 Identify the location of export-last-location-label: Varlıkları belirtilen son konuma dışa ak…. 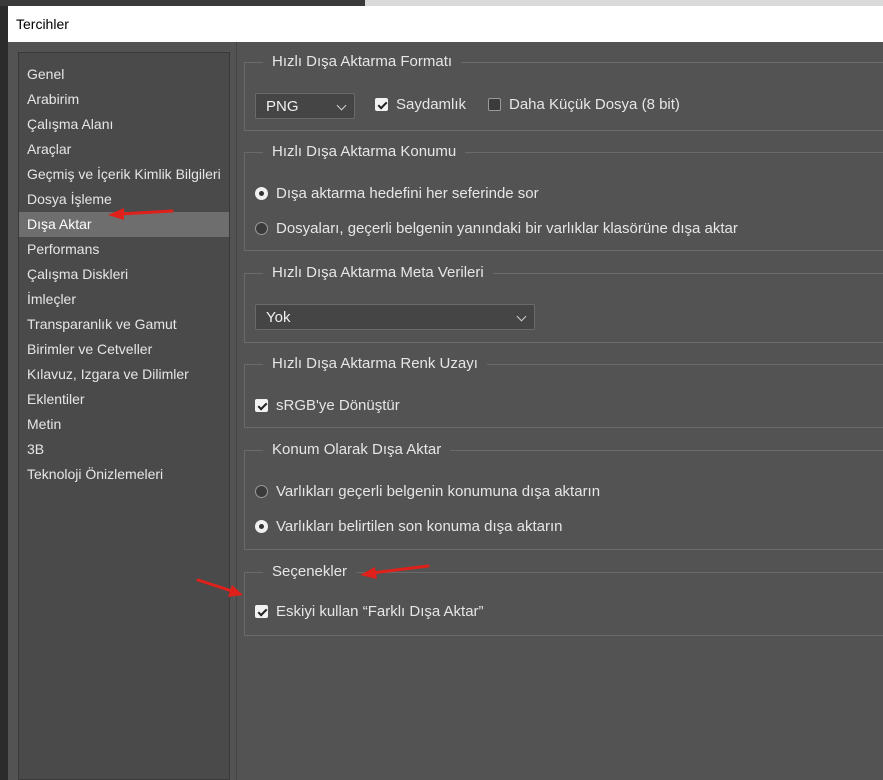
(419, 526).